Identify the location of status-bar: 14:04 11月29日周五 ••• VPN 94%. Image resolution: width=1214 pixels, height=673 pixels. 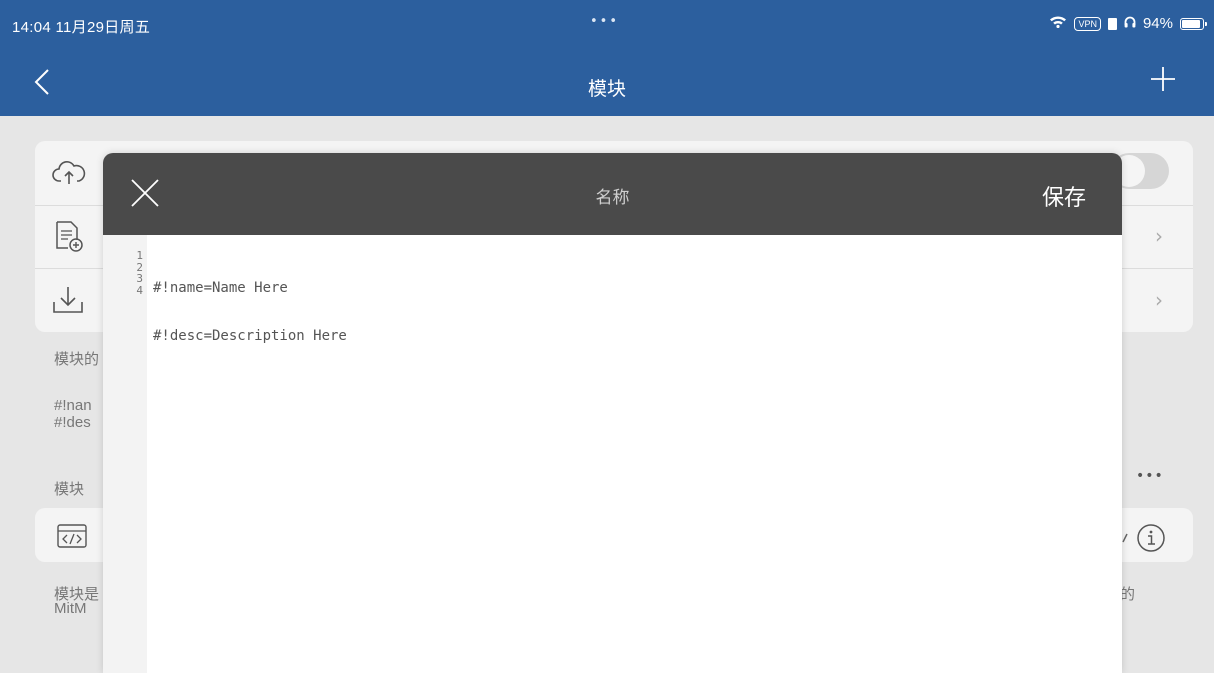
(607, 22).